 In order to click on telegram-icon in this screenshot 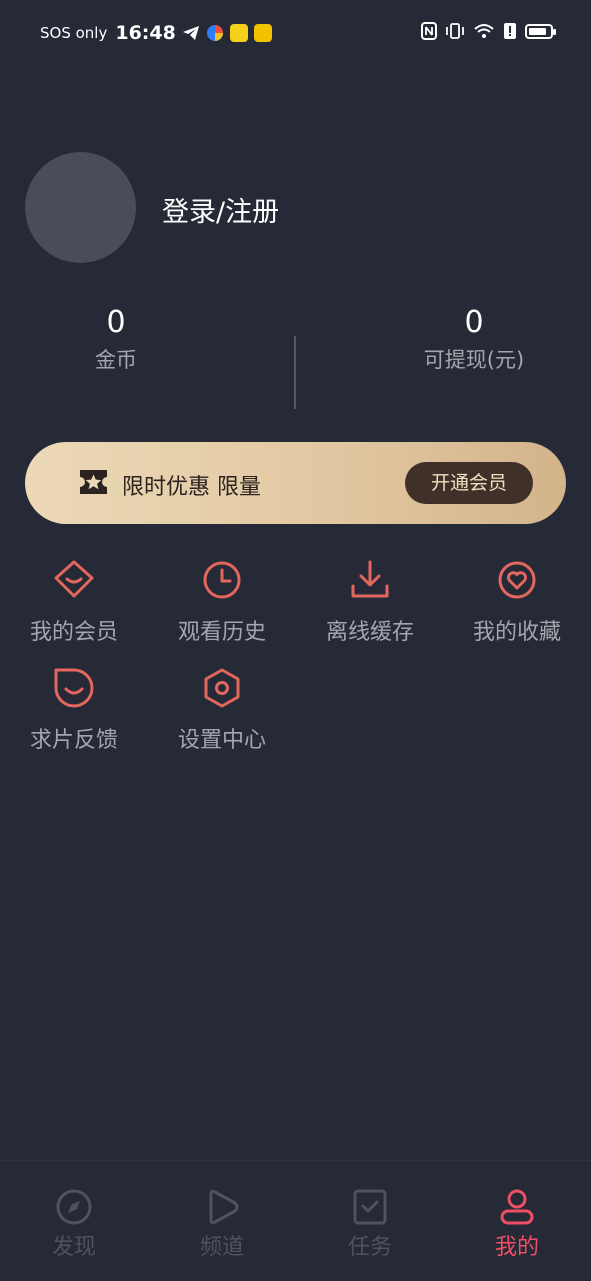, I will do `click(190, 33)`.